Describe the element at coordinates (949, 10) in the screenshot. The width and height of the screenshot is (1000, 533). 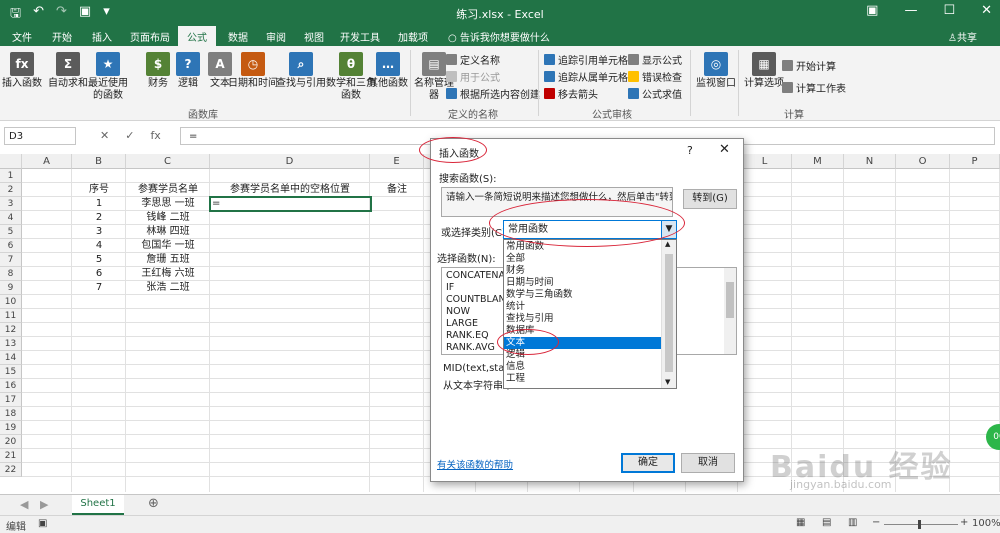
I see `maximize-icon: ☐` at that location.